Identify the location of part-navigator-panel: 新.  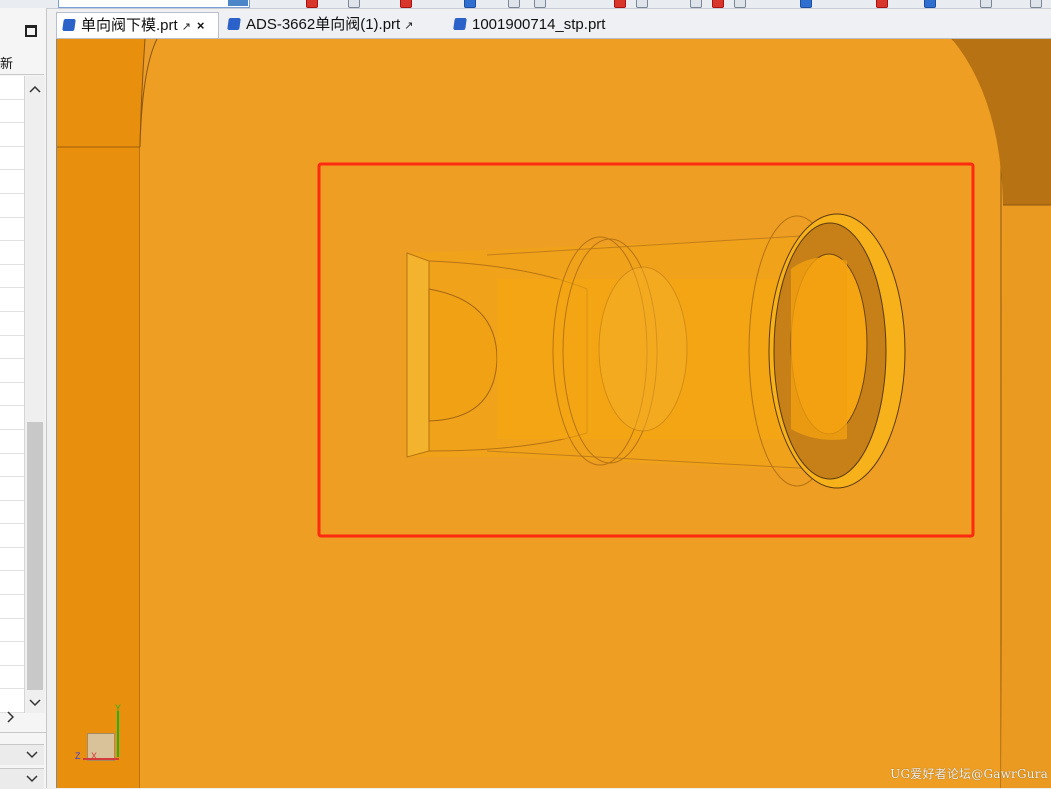
(23, 398).